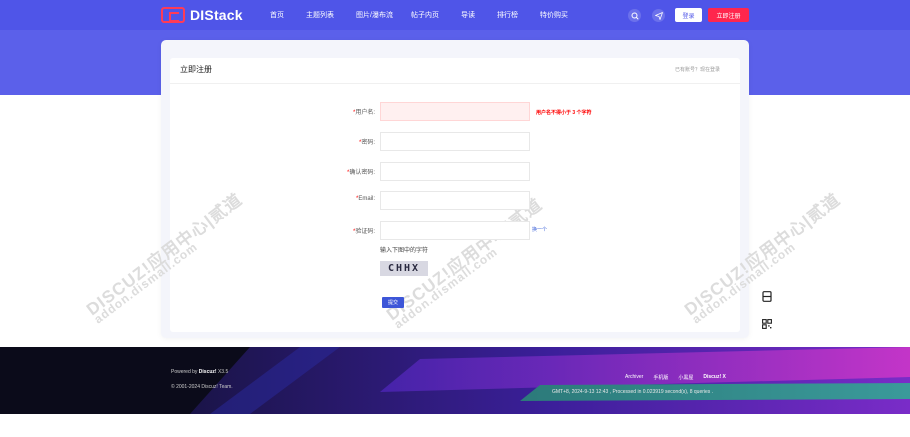 The image size is (910, 437). I want to click on captcha-image: CHHX, so click(404, 268).